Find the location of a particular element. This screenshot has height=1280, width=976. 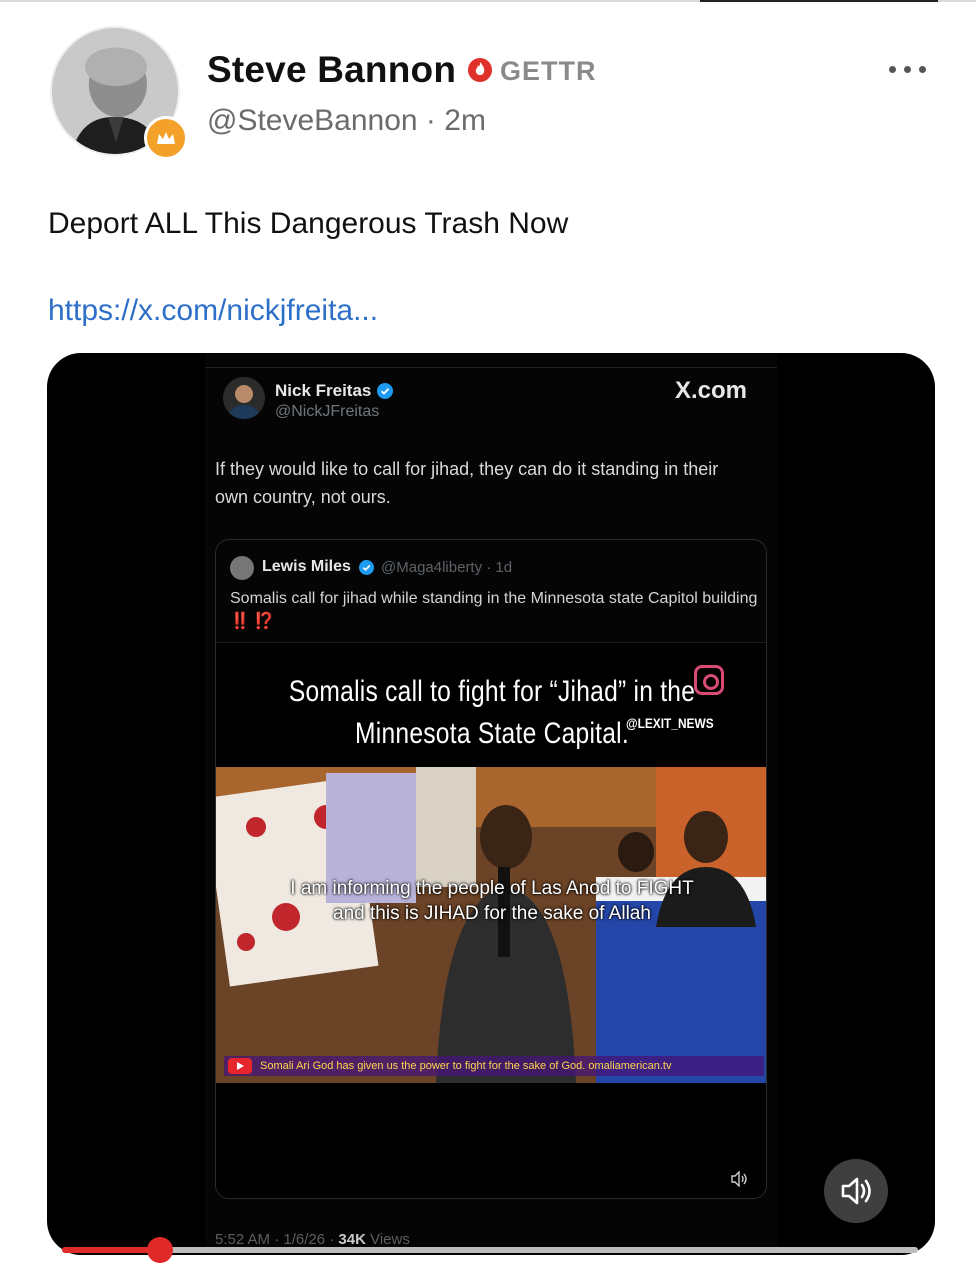

small-volume-icon is located at coordinates (739, 1179).